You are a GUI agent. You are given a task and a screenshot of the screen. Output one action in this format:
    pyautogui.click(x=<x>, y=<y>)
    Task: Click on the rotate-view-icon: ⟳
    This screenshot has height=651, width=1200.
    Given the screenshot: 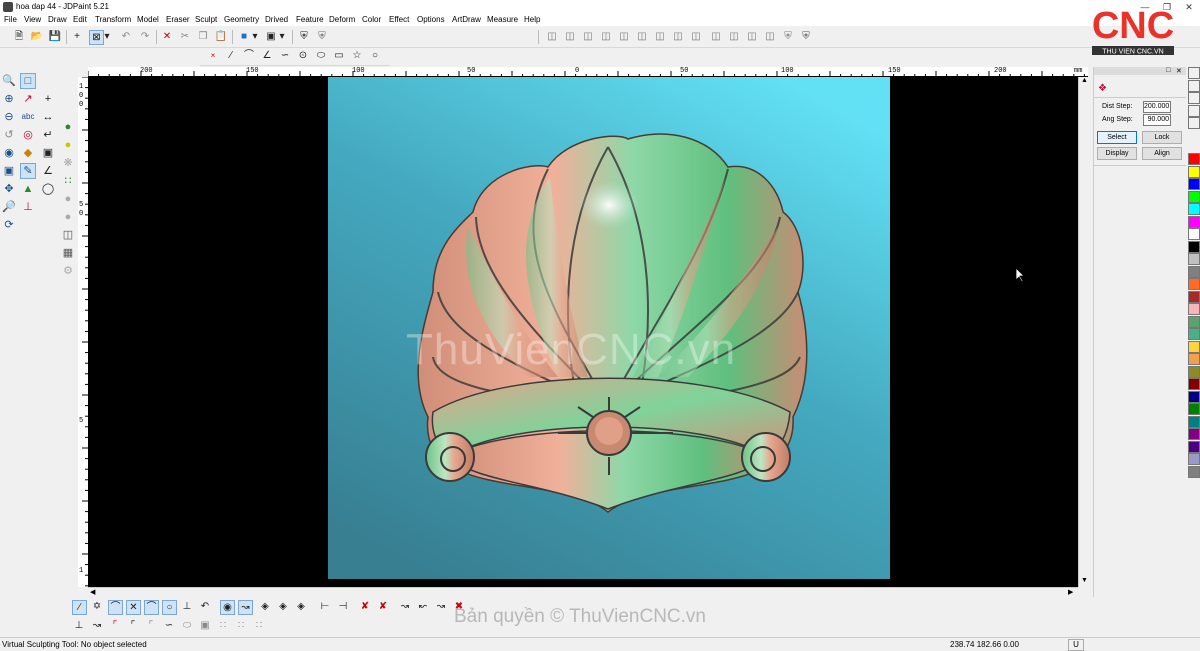 What is the action you would take?
    pyautogui.click(x=9, y=225)
    